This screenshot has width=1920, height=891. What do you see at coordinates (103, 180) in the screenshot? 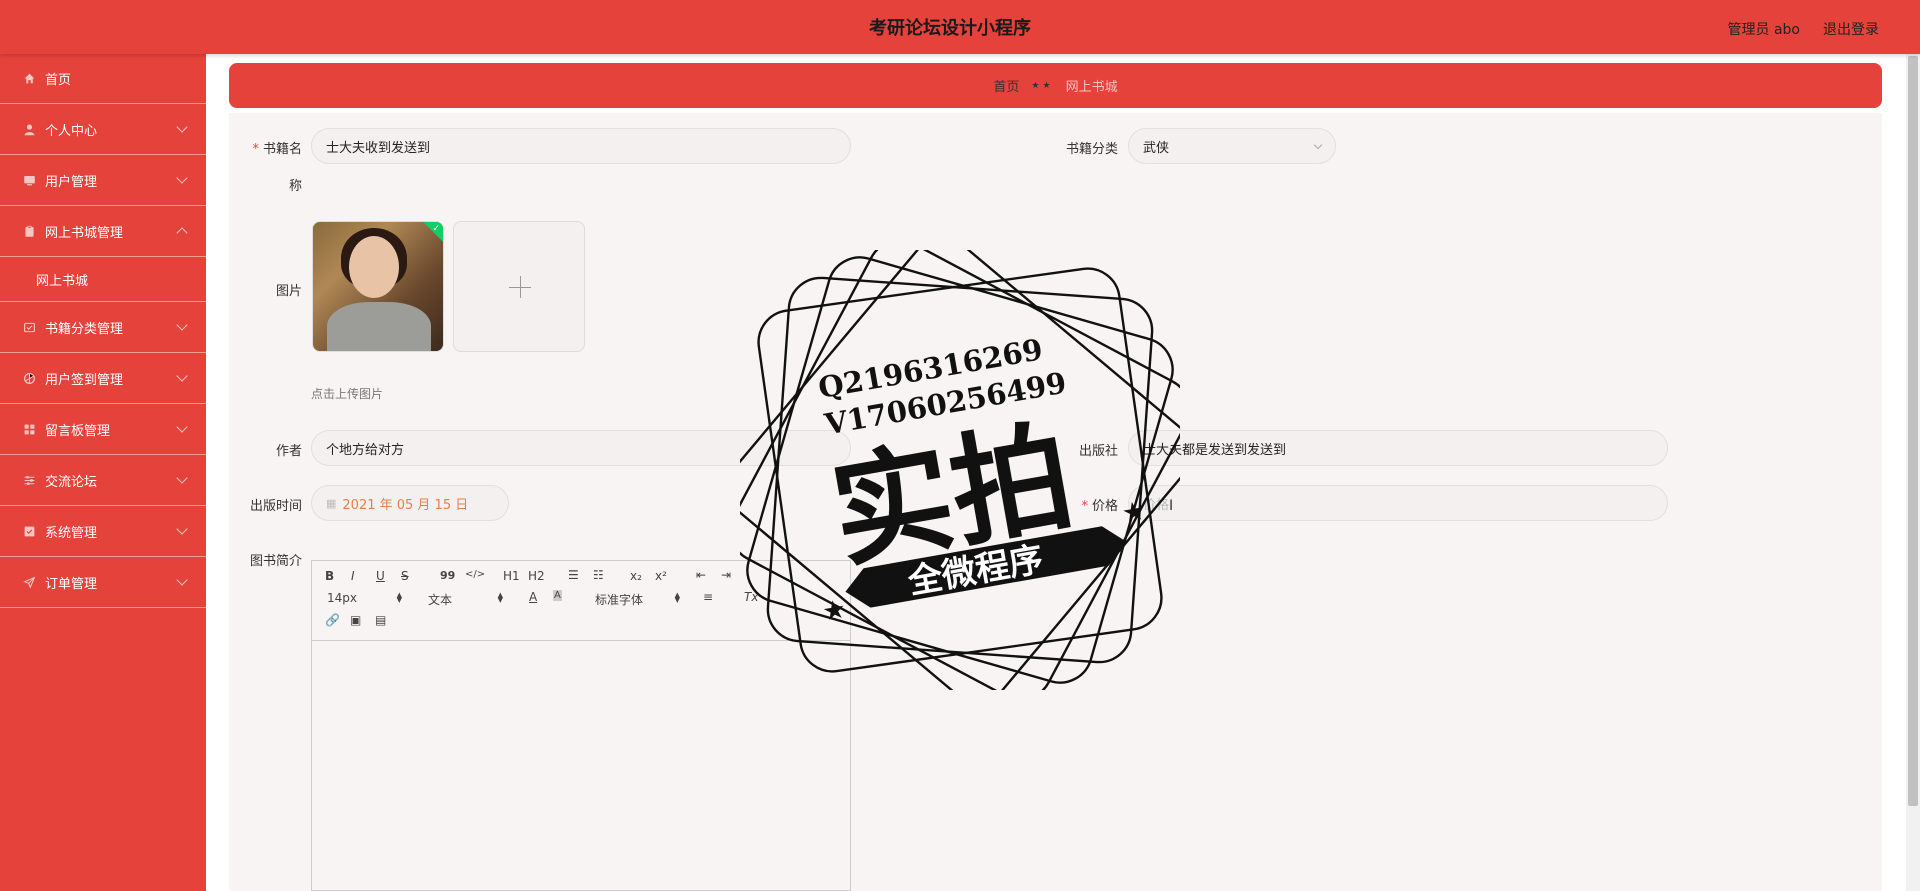
I see `sidebar-item-user-management: 用户管理` at bounding box center [103, 180].